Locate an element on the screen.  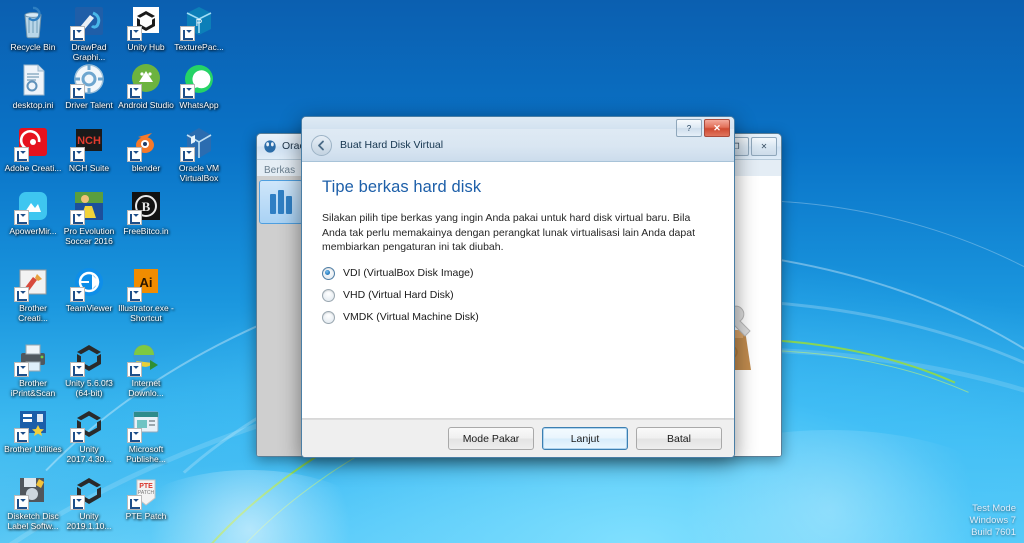
desktop-icon-label: Android Studio is located at coordinates (146, 105).